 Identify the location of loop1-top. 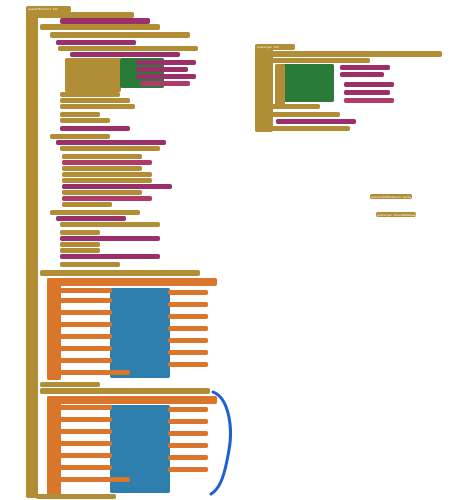
(132, 282).